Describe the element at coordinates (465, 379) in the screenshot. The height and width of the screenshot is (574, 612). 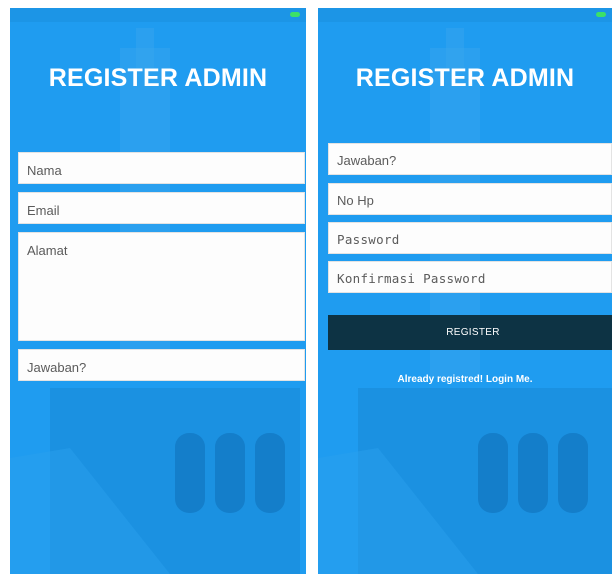
I see `login-link: Already registred! Login Me.` at that location.